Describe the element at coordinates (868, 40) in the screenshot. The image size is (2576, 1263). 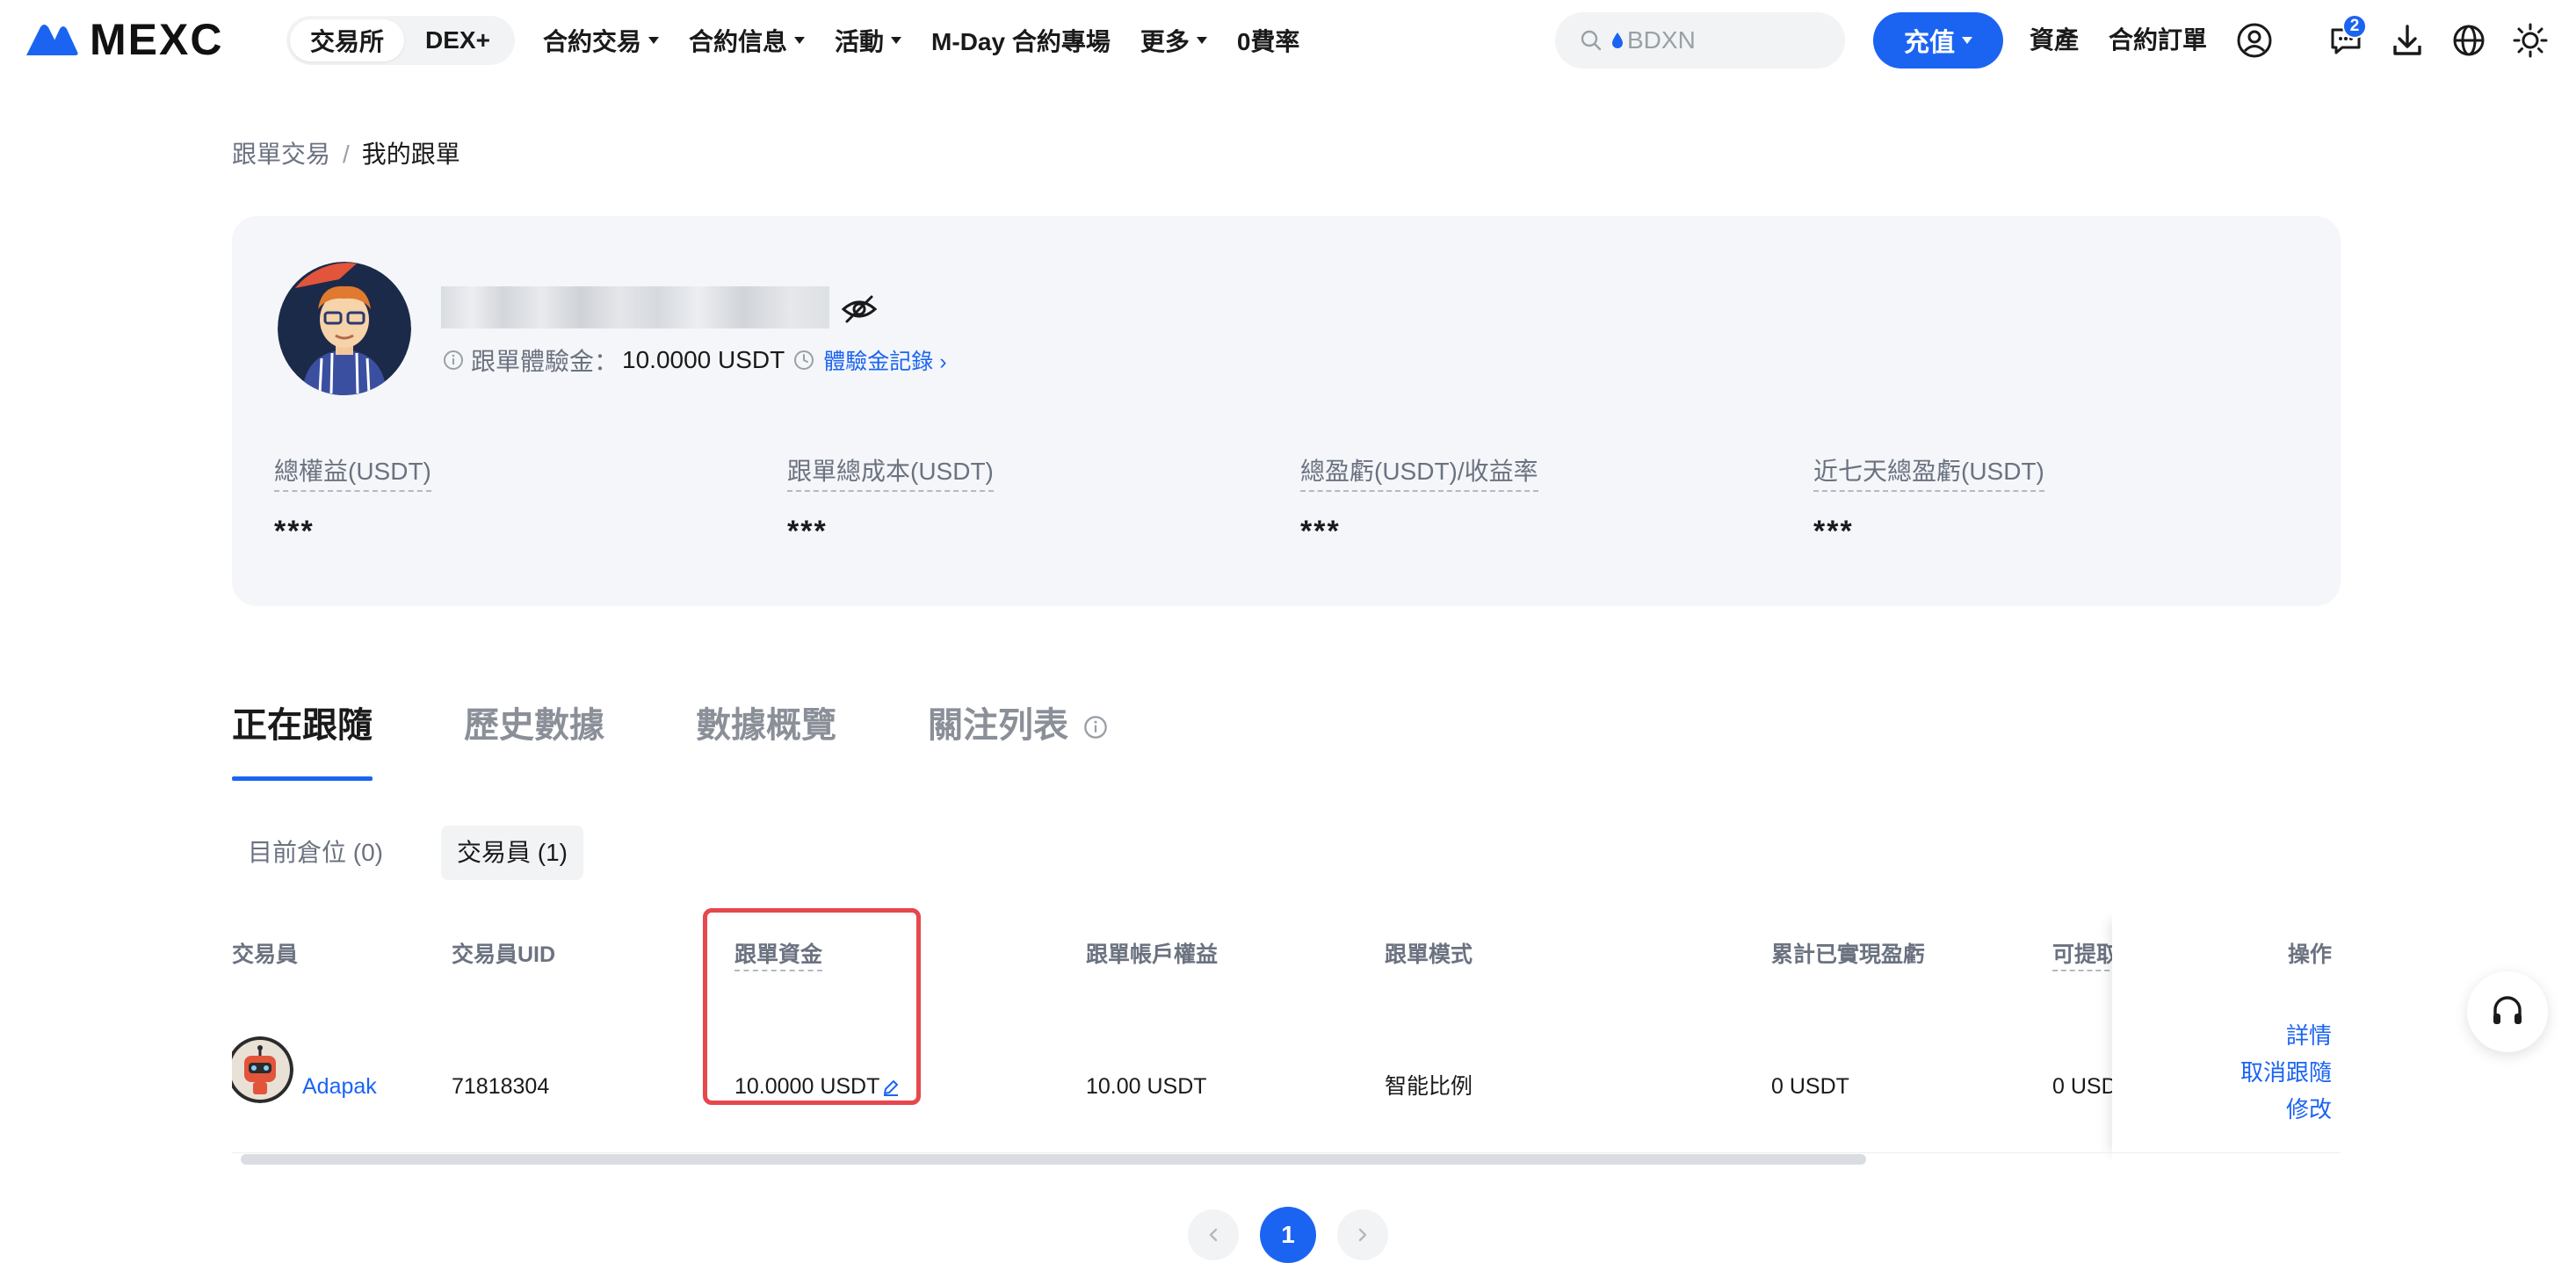
I see `menu-events: 活動` at that location.